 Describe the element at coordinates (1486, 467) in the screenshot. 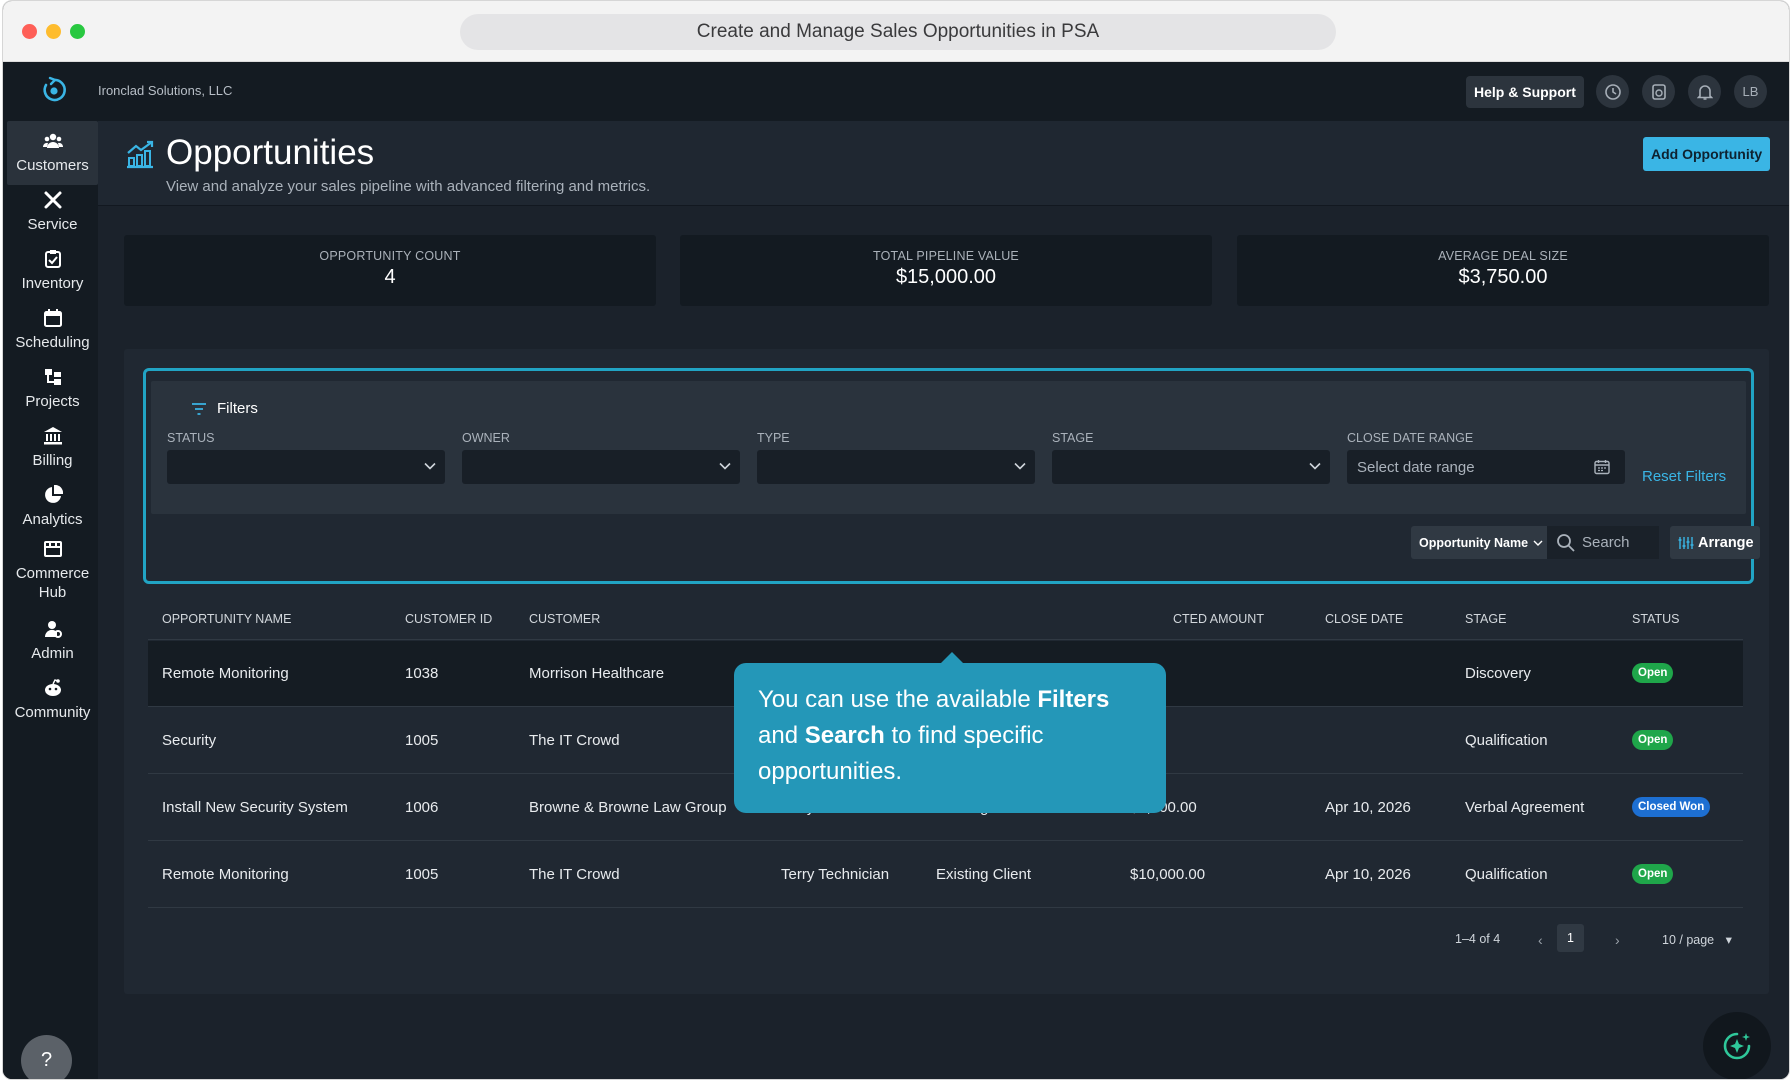

I see `close-date-range-input: Select date range` at that location.